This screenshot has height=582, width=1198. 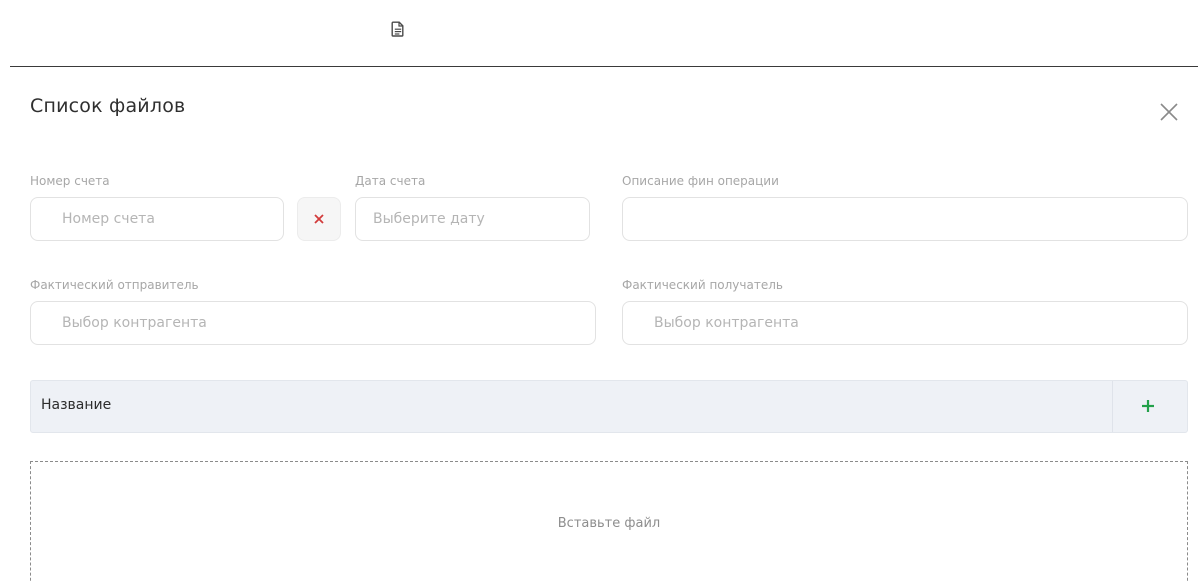 I want to click on file-document-icon, so click(x=398, y=29).